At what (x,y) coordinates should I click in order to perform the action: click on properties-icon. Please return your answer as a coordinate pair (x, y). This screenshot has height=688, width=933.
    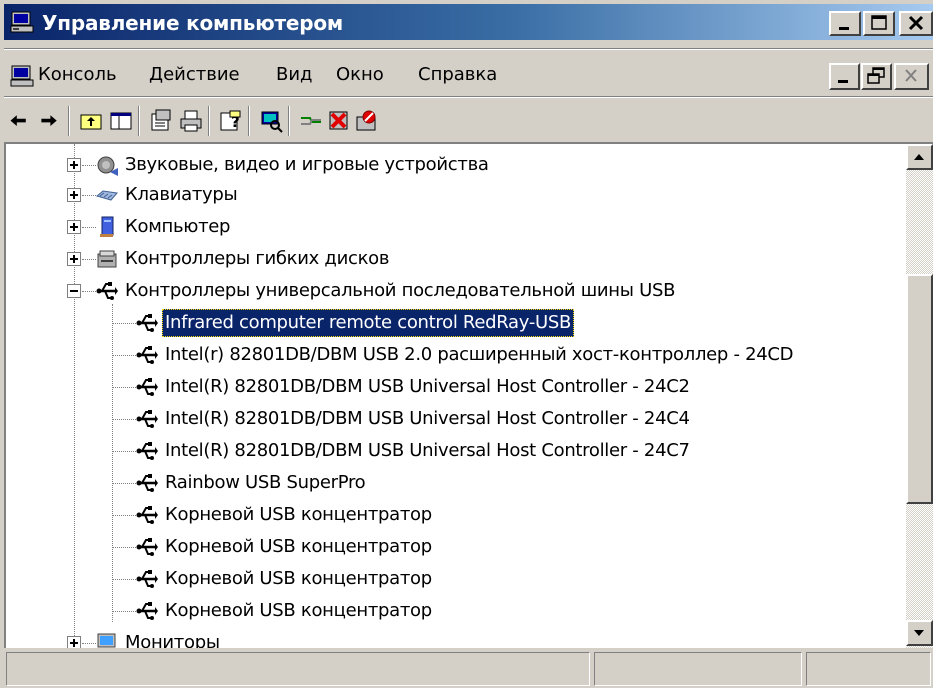
    Looking at the image, I should click on (161, 121).